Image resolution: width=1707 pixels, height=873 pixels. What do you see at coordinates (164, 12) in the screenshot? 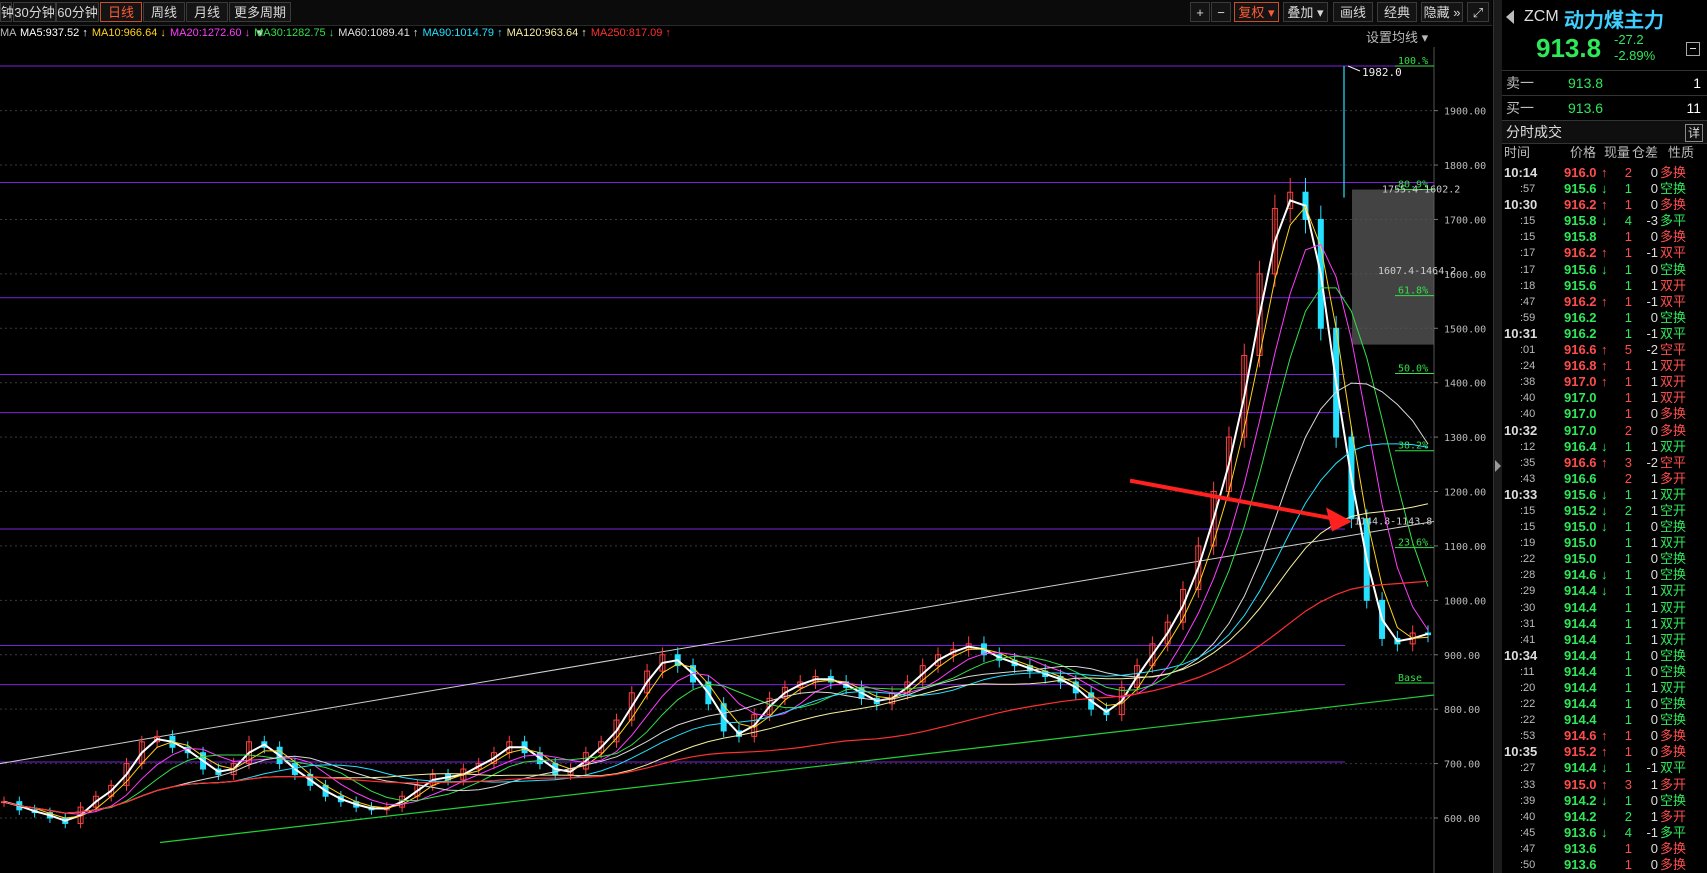
I see `period-4-button: 周线` at bounding box center [164, 12].